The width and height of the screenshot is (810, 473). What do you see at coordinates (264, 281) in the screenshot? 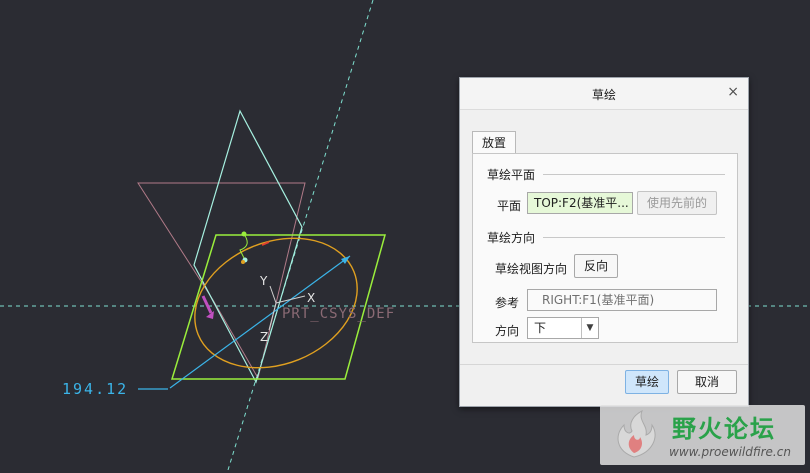
I see `axis-label-y: Y` at bounding box center [264, 281].